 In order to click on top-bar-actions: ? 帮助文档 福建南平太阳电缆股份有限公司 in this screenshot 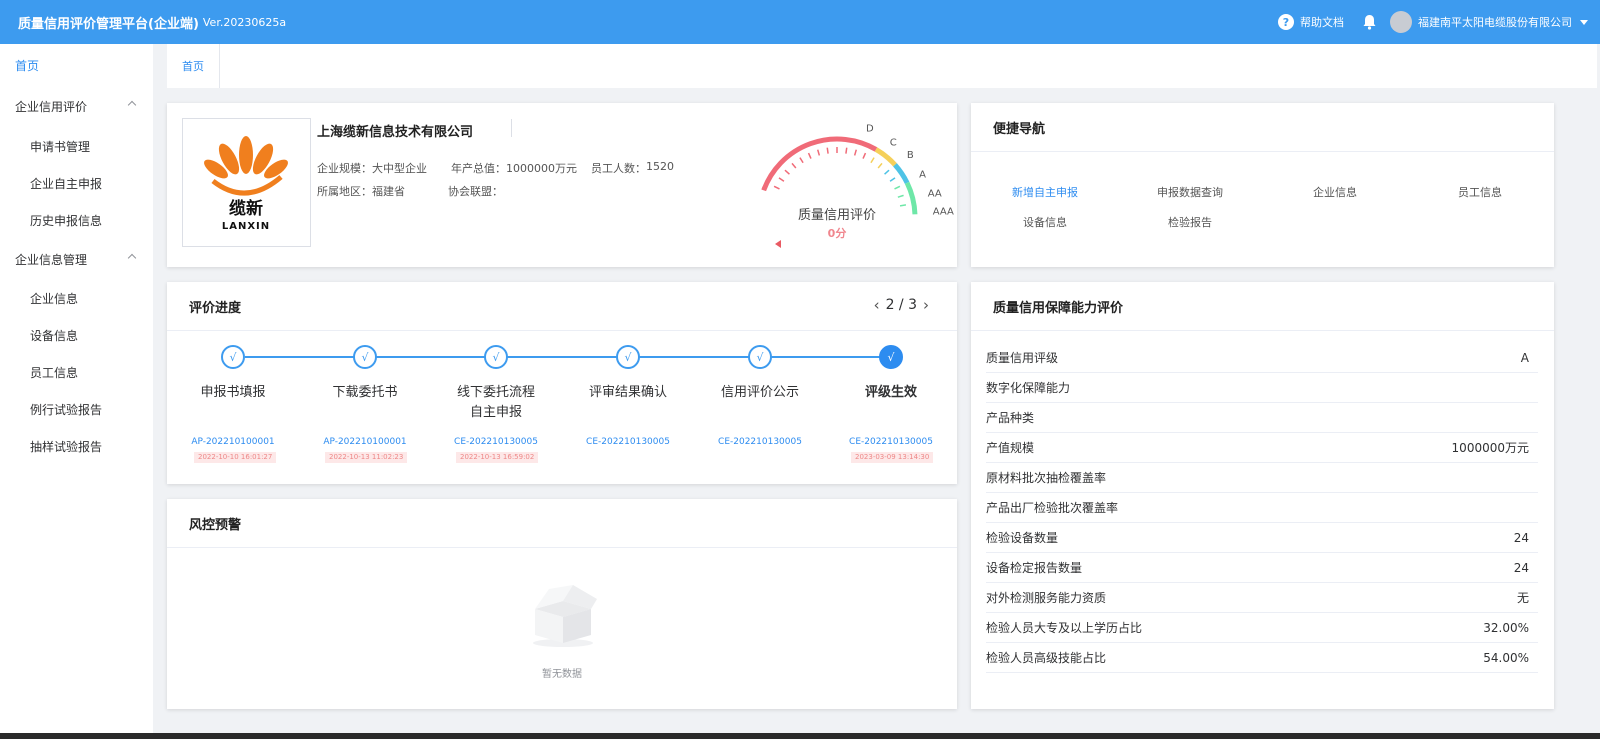, I will do `click(1433, 22)`.